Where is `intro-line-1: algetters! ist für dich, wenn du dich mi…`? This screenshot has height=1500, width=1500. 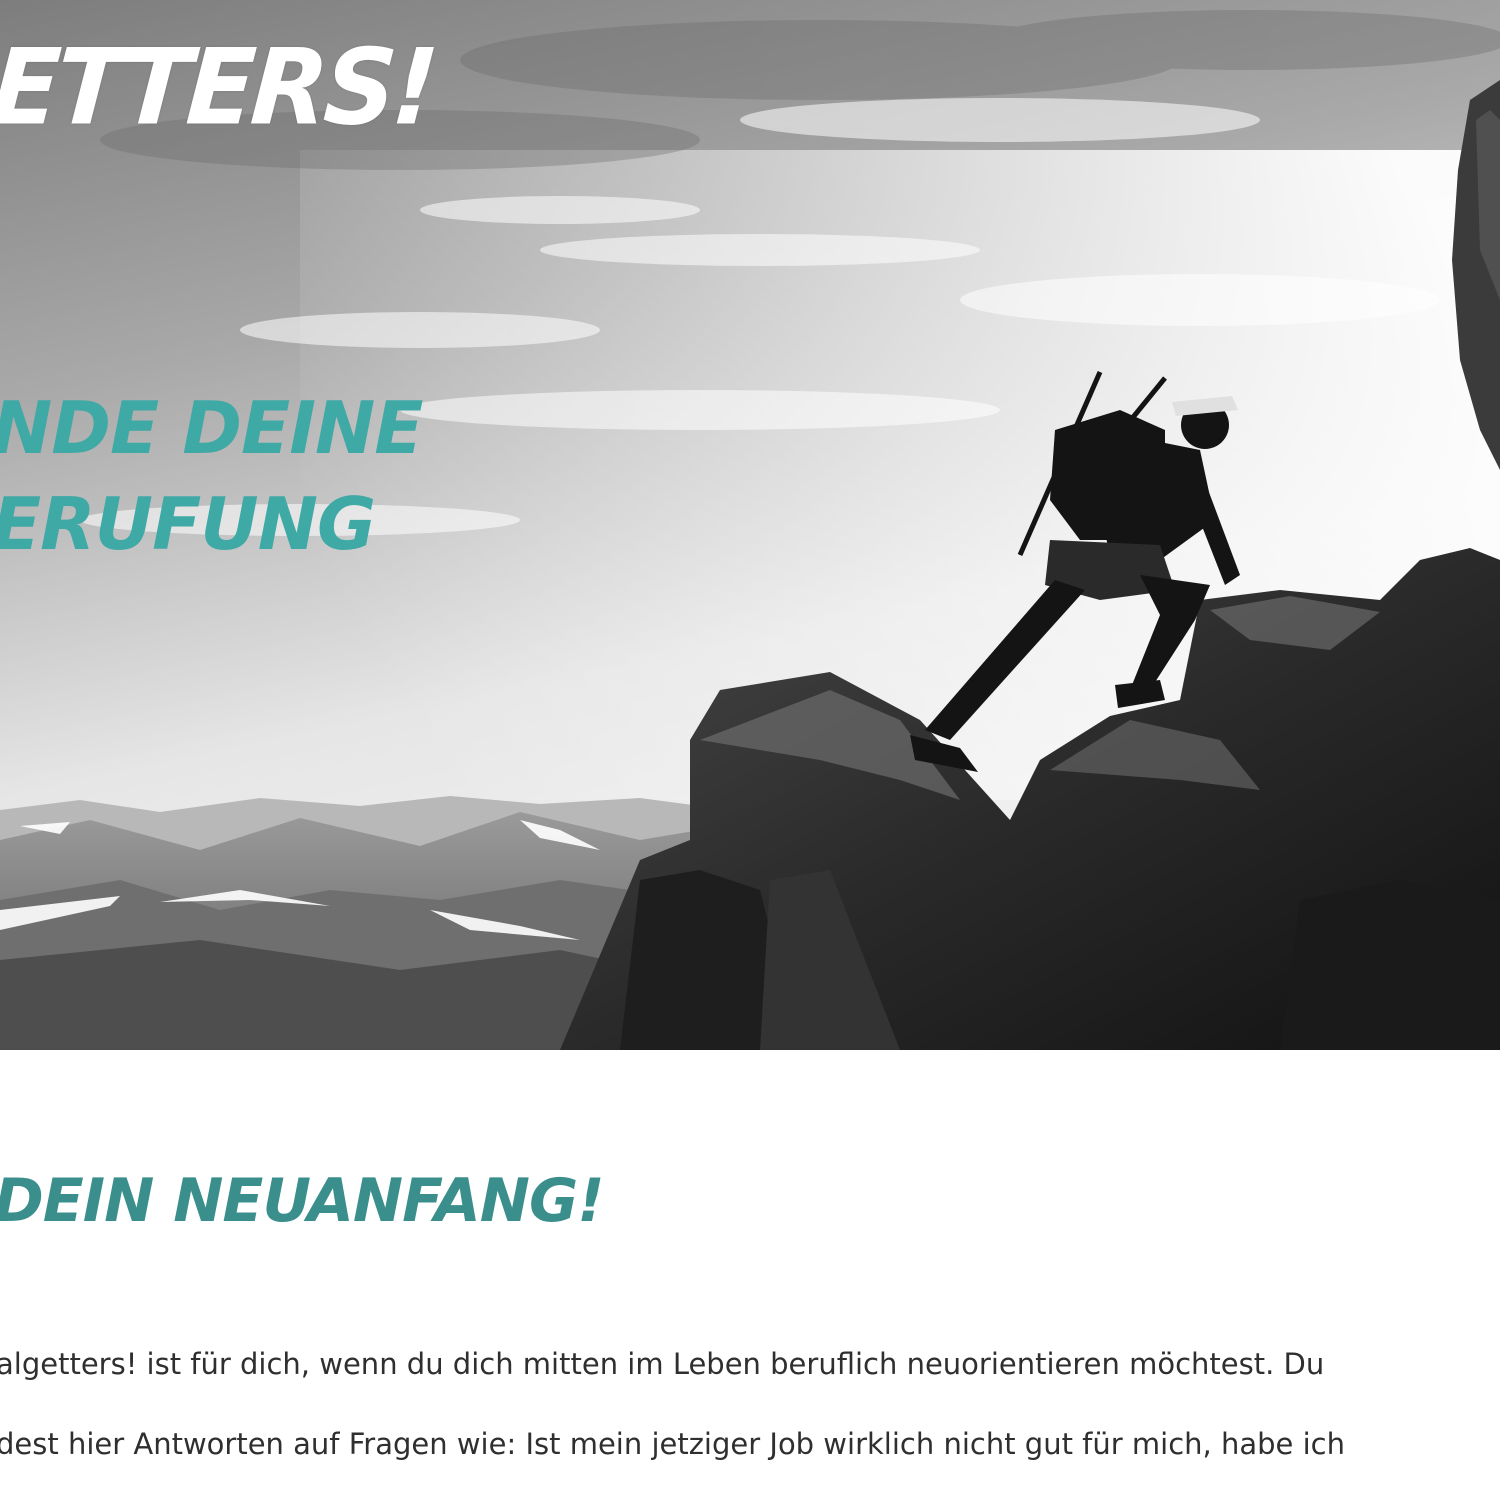 intro-line-1: algetters! ist für dich, wenn du dich mi… is located at coordinates (662, 1364).